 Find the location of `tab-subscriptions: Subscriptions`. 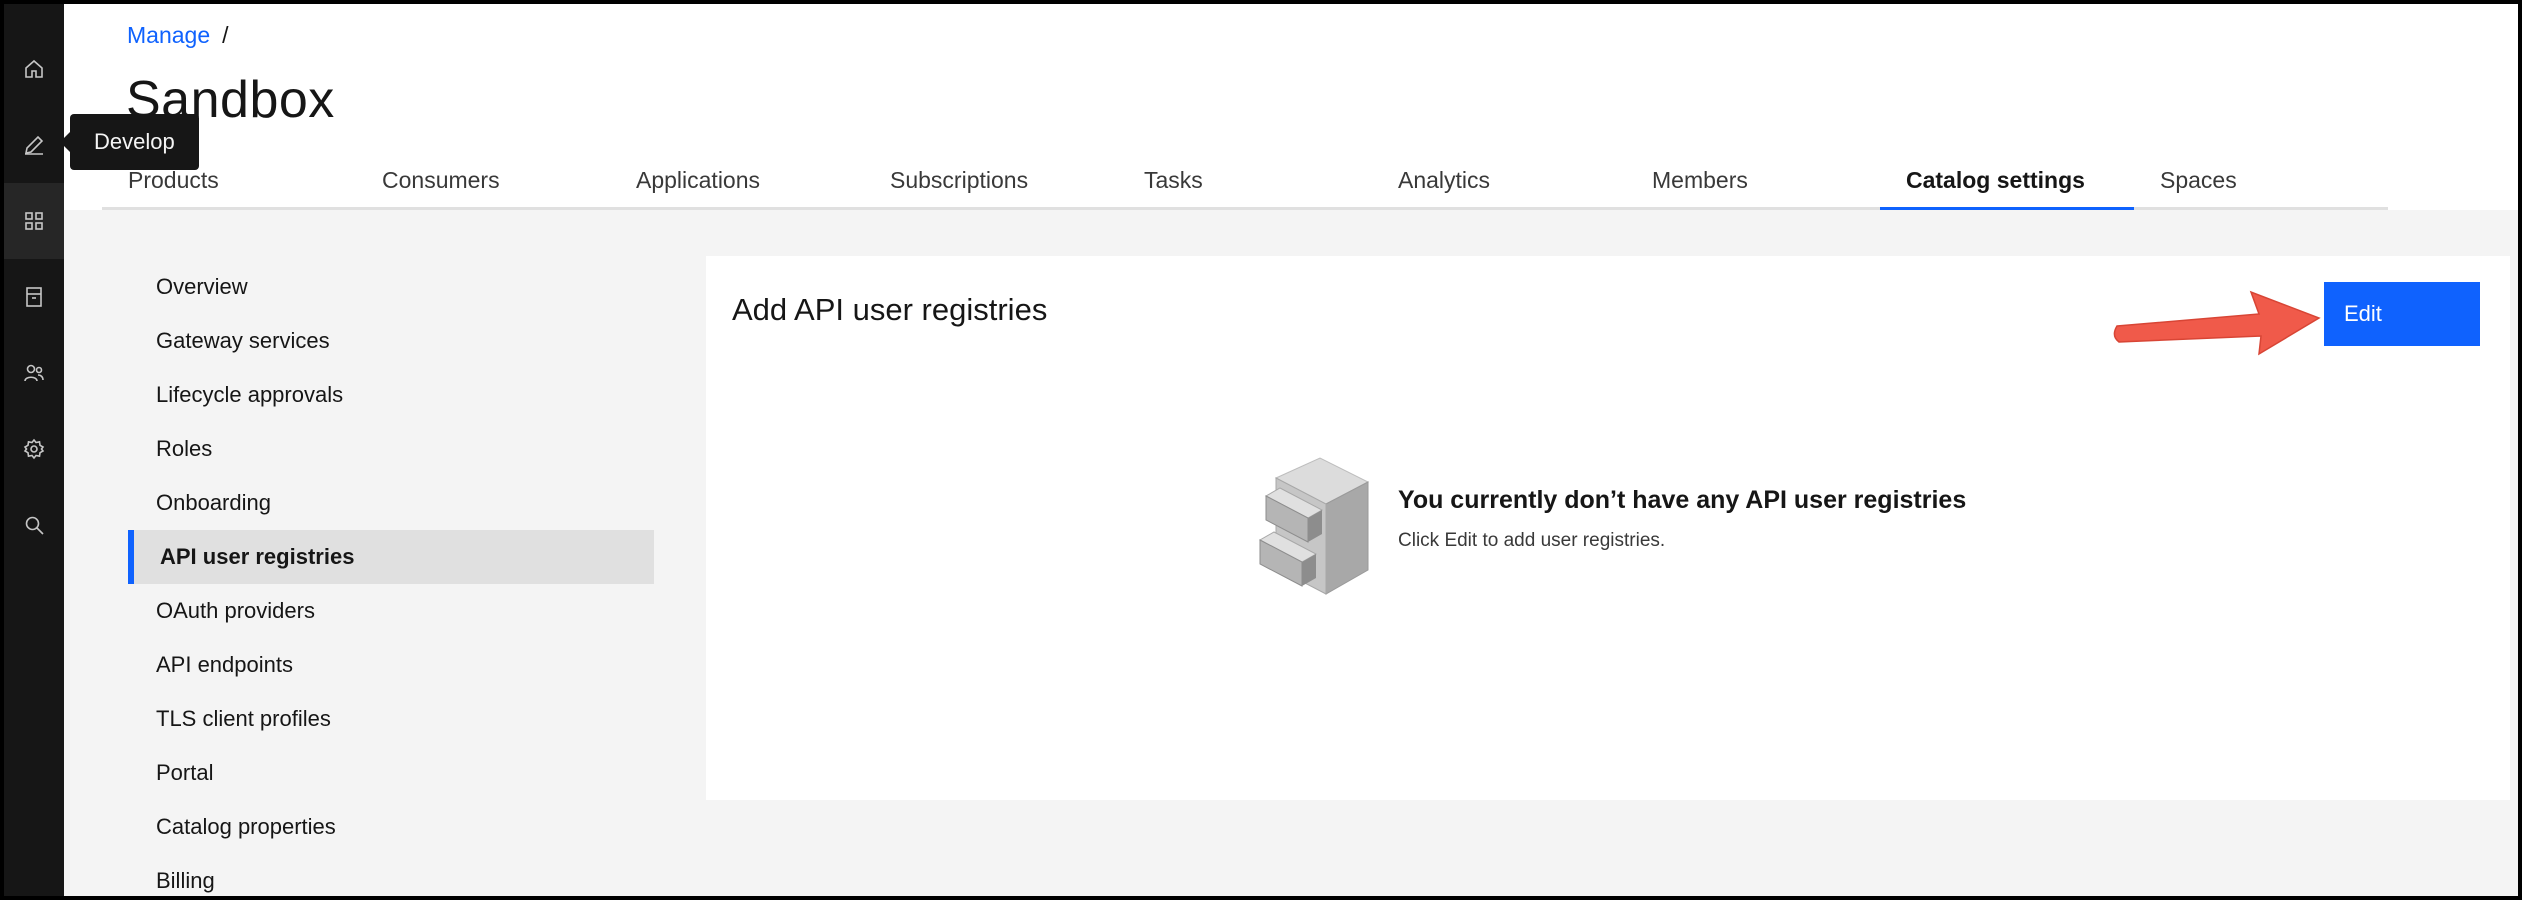

tab-subscriptions: Subscriptions is located at coordinates (991, 186).